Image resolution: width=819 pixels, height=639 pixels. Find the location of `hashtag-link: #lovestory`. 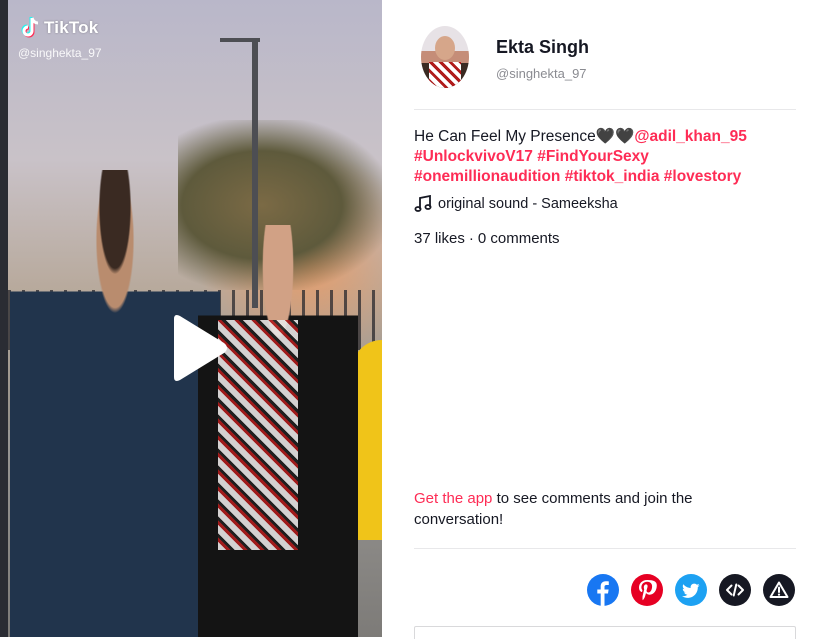

hashtag-link: #lovestory is located at coordinates (703, 176).